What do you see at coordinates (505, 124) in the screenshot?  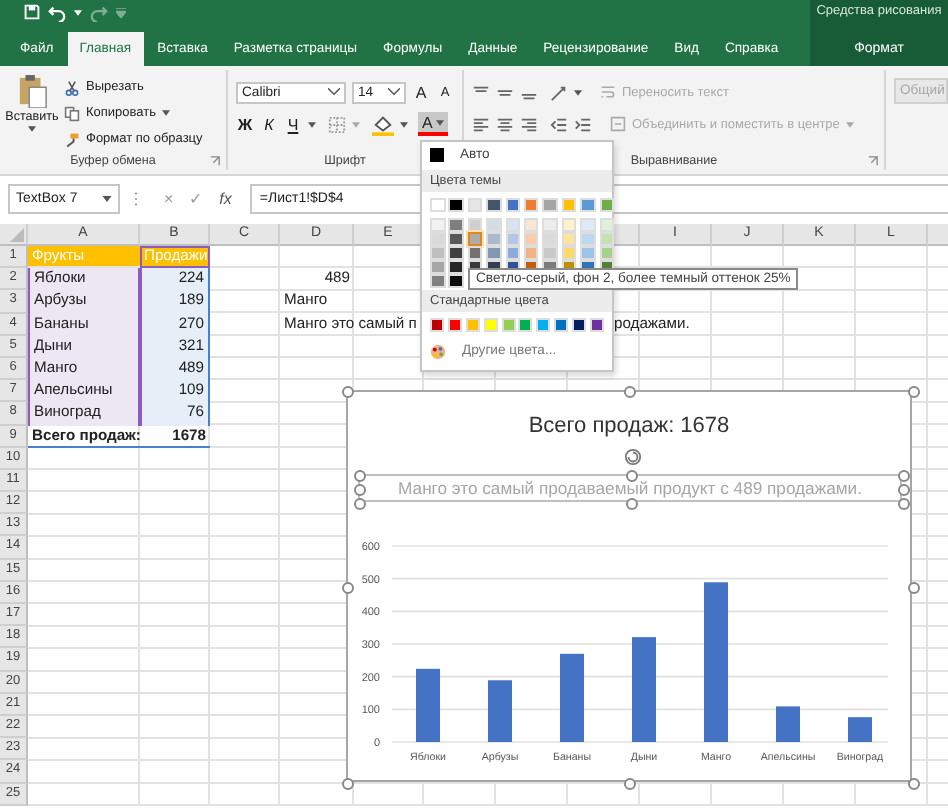 I see `align-center-icon` at bounding box center [505, 124].